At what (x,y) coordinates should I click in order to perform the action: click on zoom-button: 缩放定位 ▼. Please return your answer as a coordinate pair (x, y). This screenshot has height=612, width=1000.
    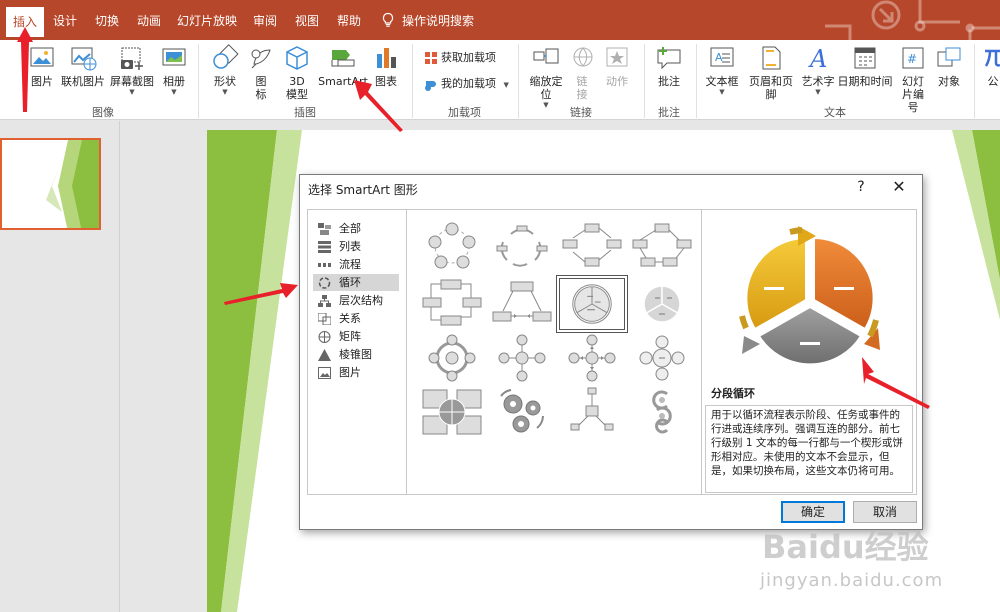
    Looking at the image, I should click on (546, 77).